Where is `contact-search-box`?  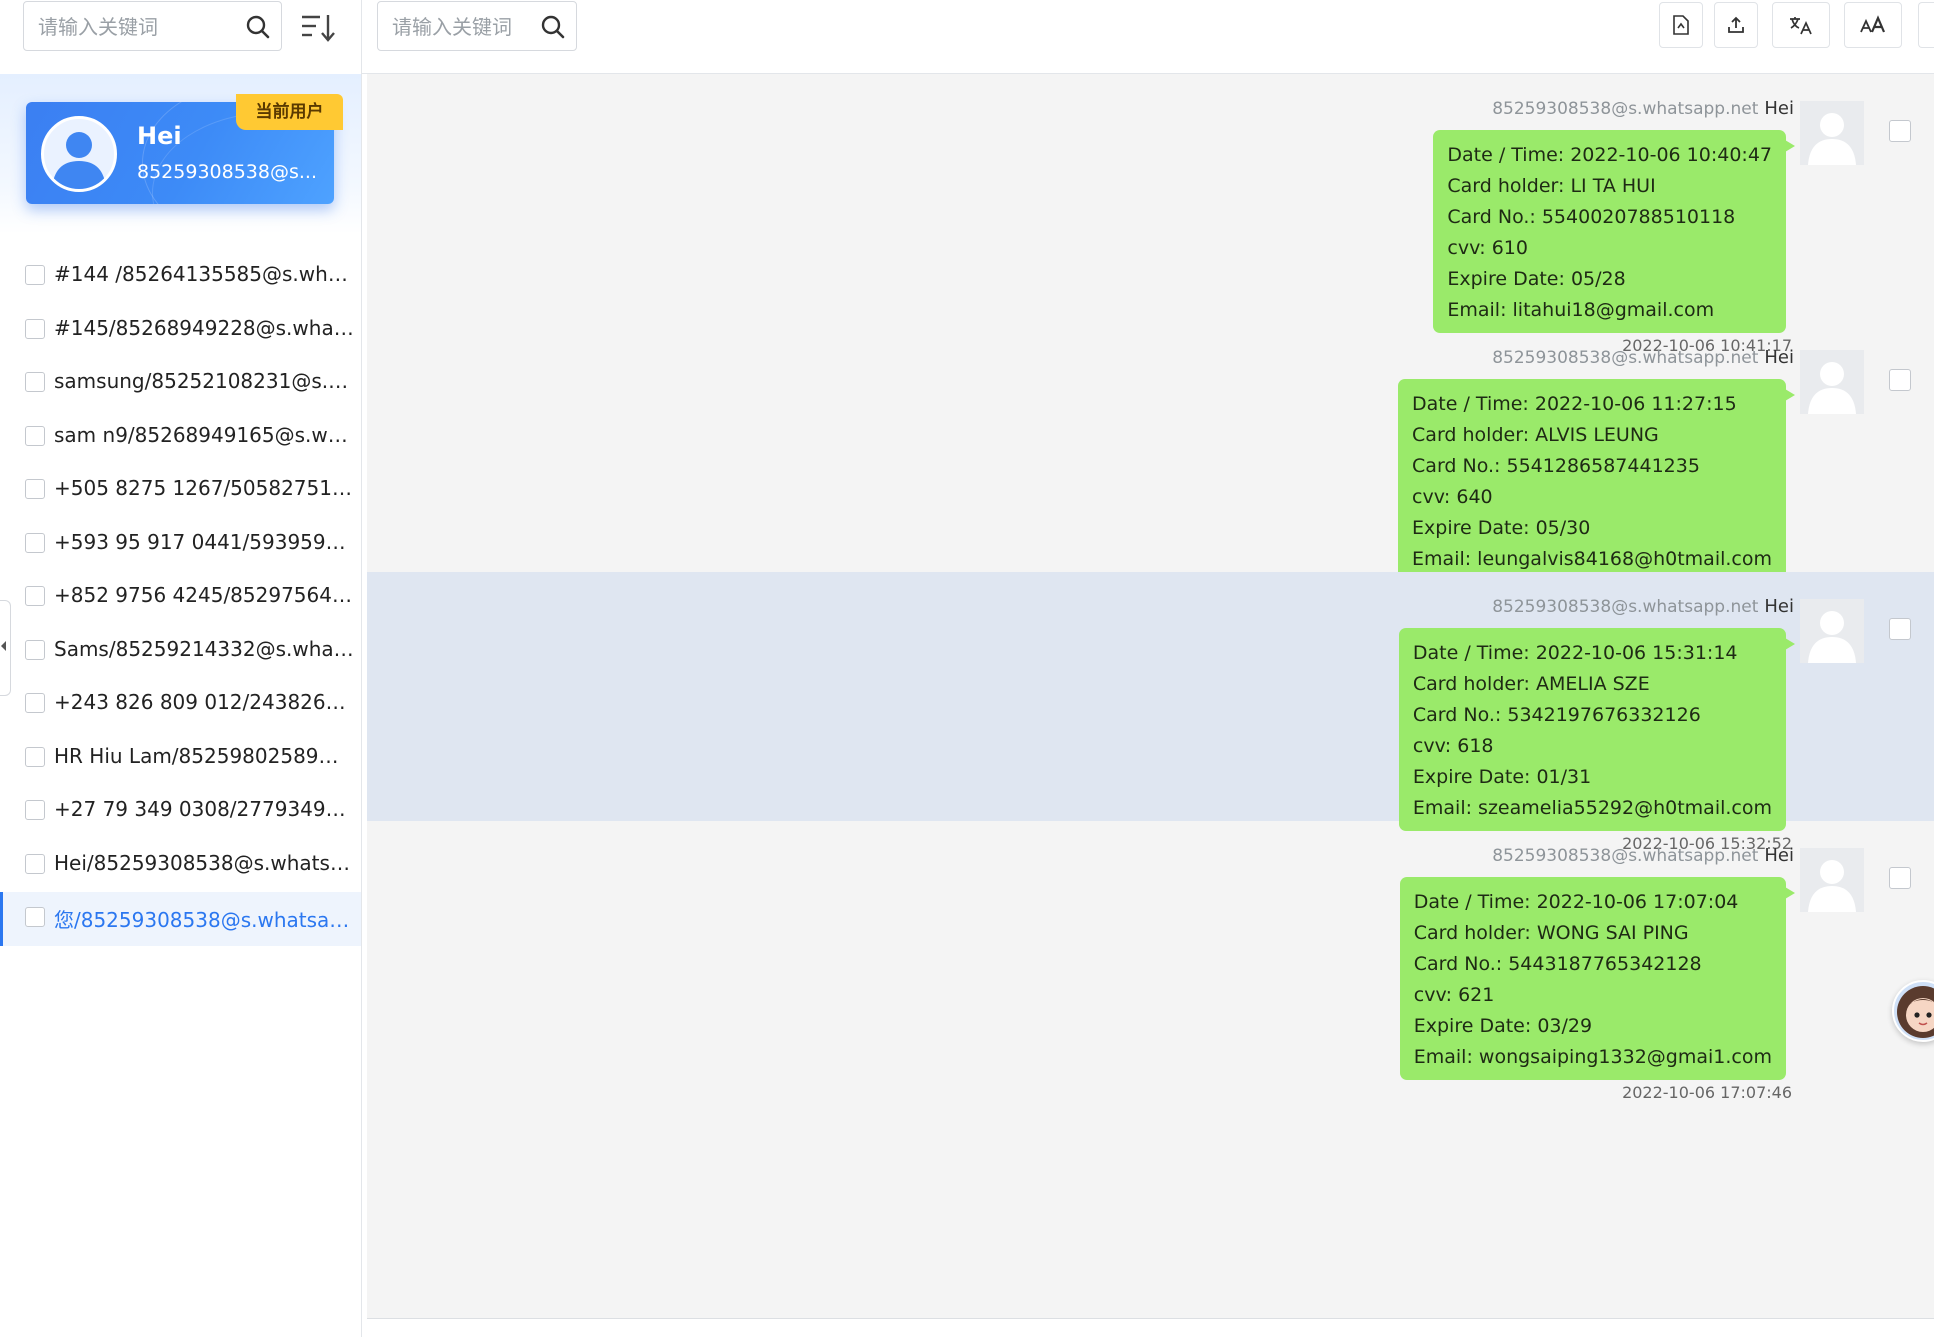 contact-search-box is located at coordinates (152, 26).